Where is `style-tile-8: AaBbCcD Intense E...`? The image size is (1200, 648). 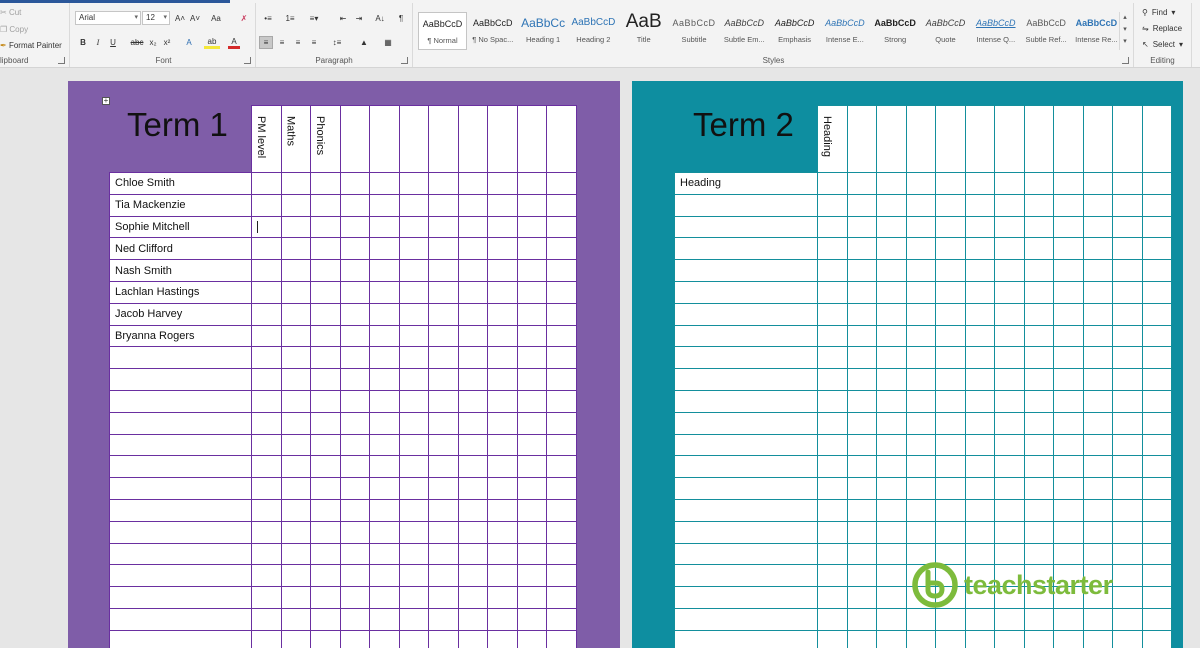
style-tile-8: AaBbCcD Intense E... is located at coordinates (844, 31).